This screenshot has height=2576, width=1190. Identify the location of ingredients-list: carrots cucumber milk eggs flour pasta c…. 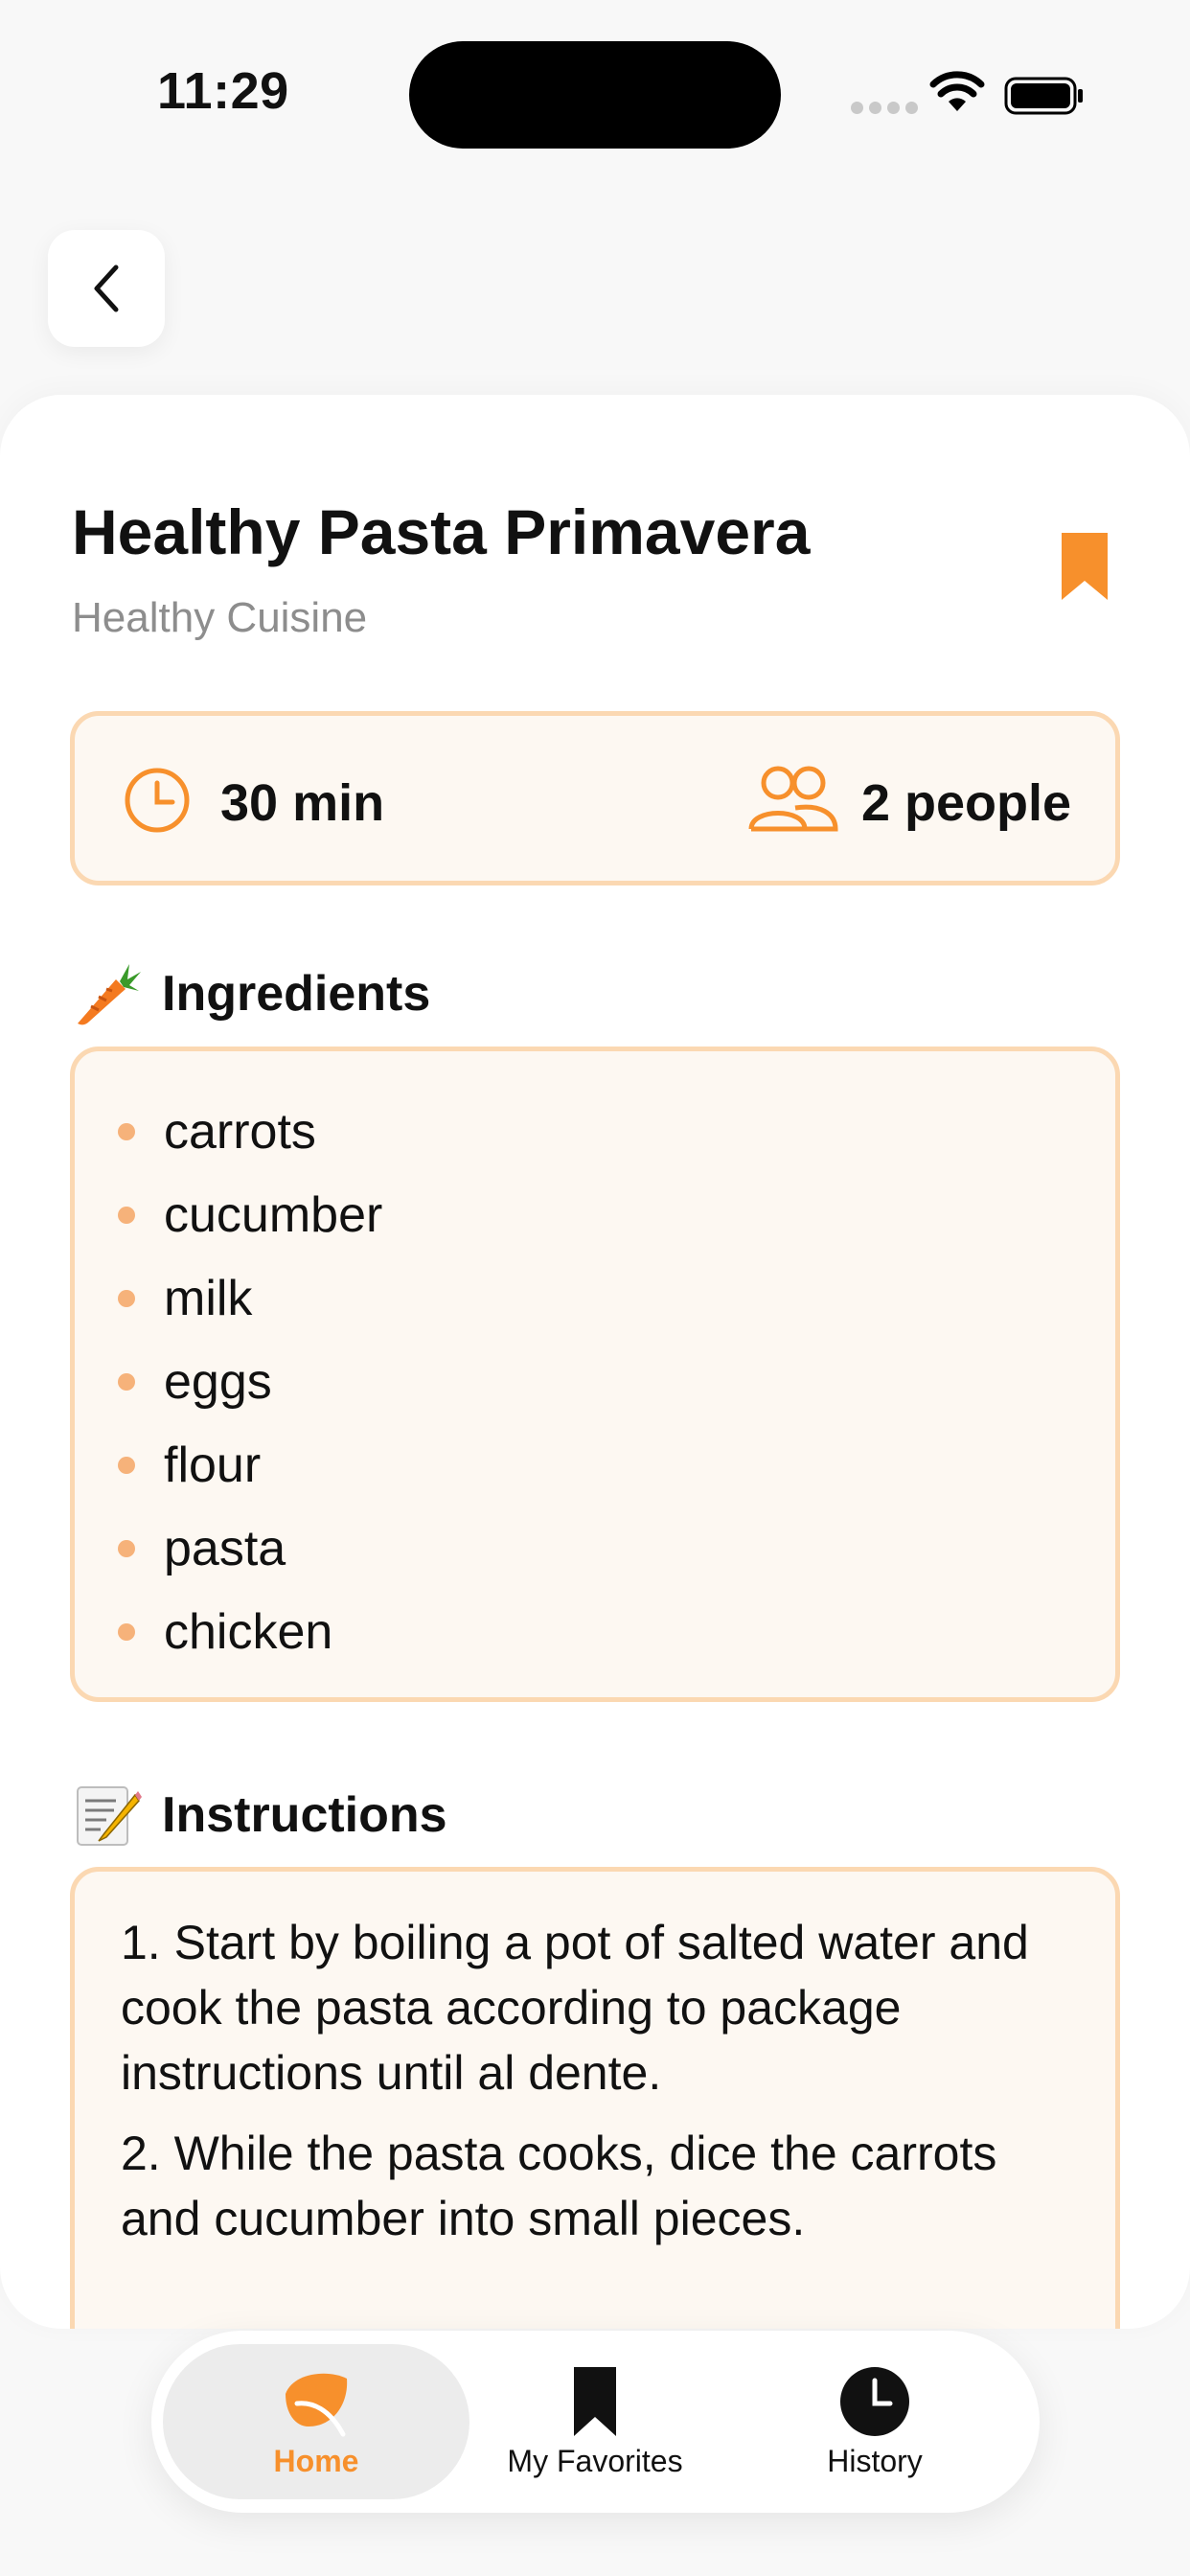
(250, 1381).